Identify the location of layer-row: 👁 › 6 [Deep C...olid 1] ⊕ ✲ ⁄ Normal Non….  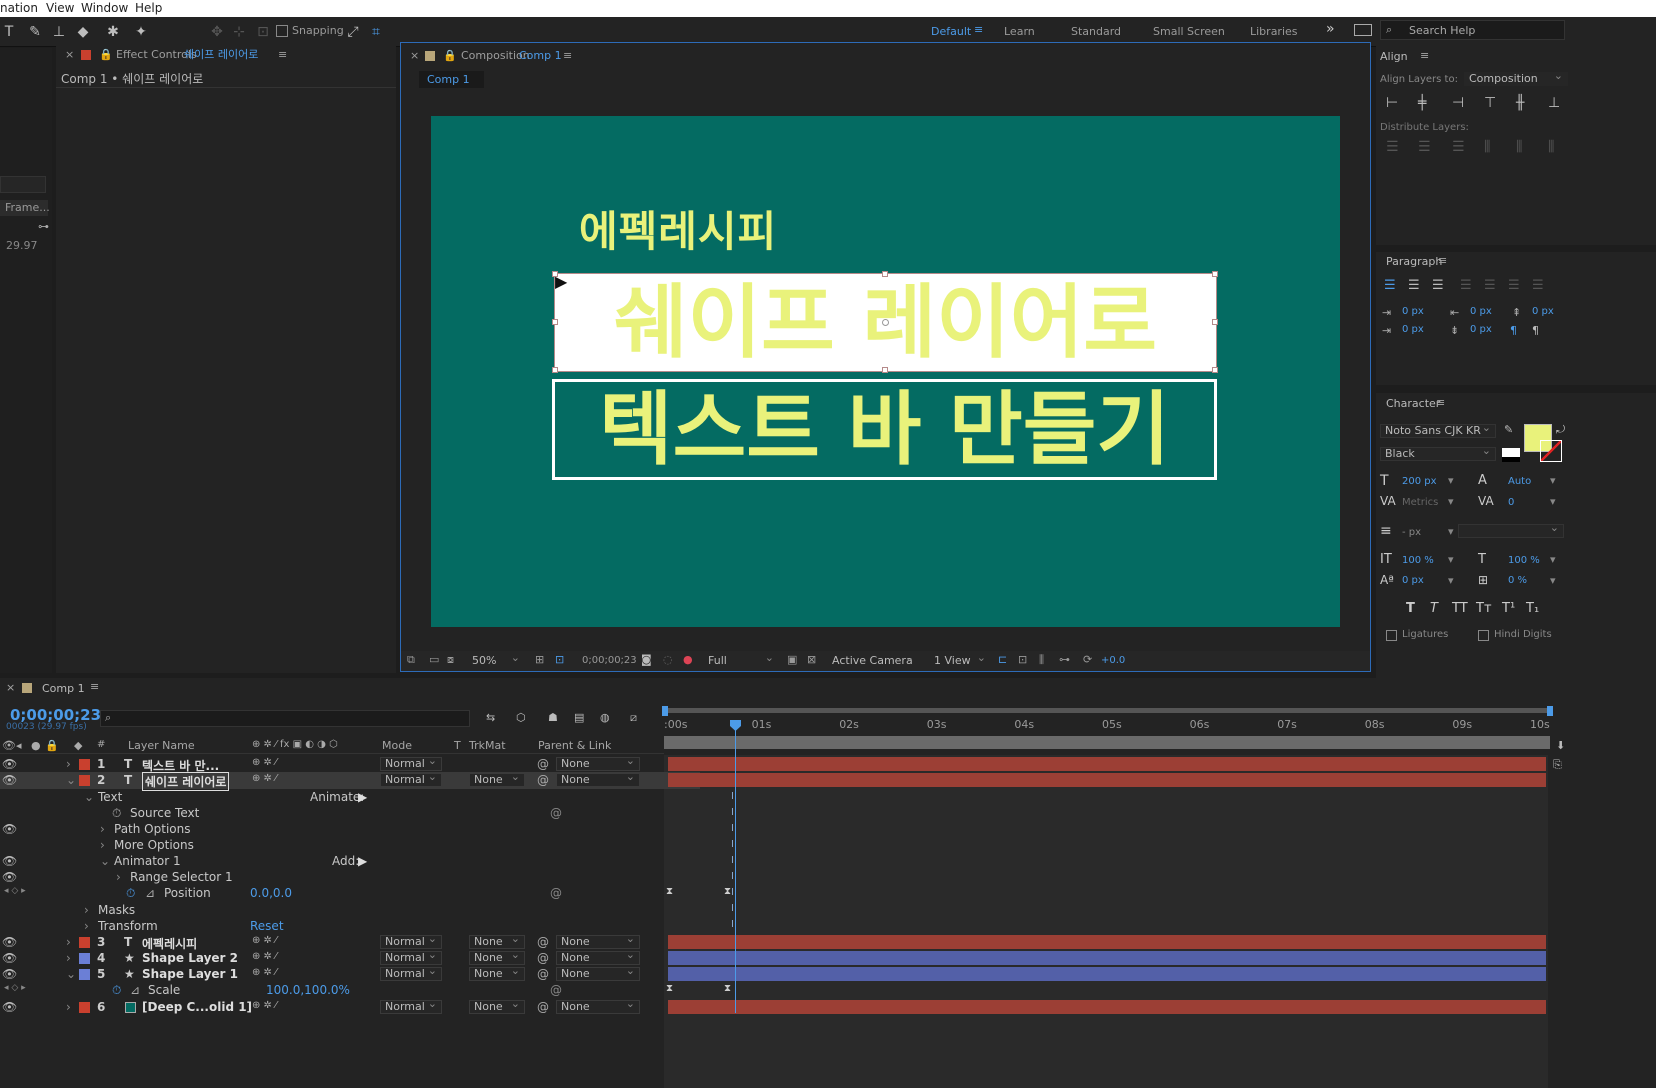
(350, 1007).